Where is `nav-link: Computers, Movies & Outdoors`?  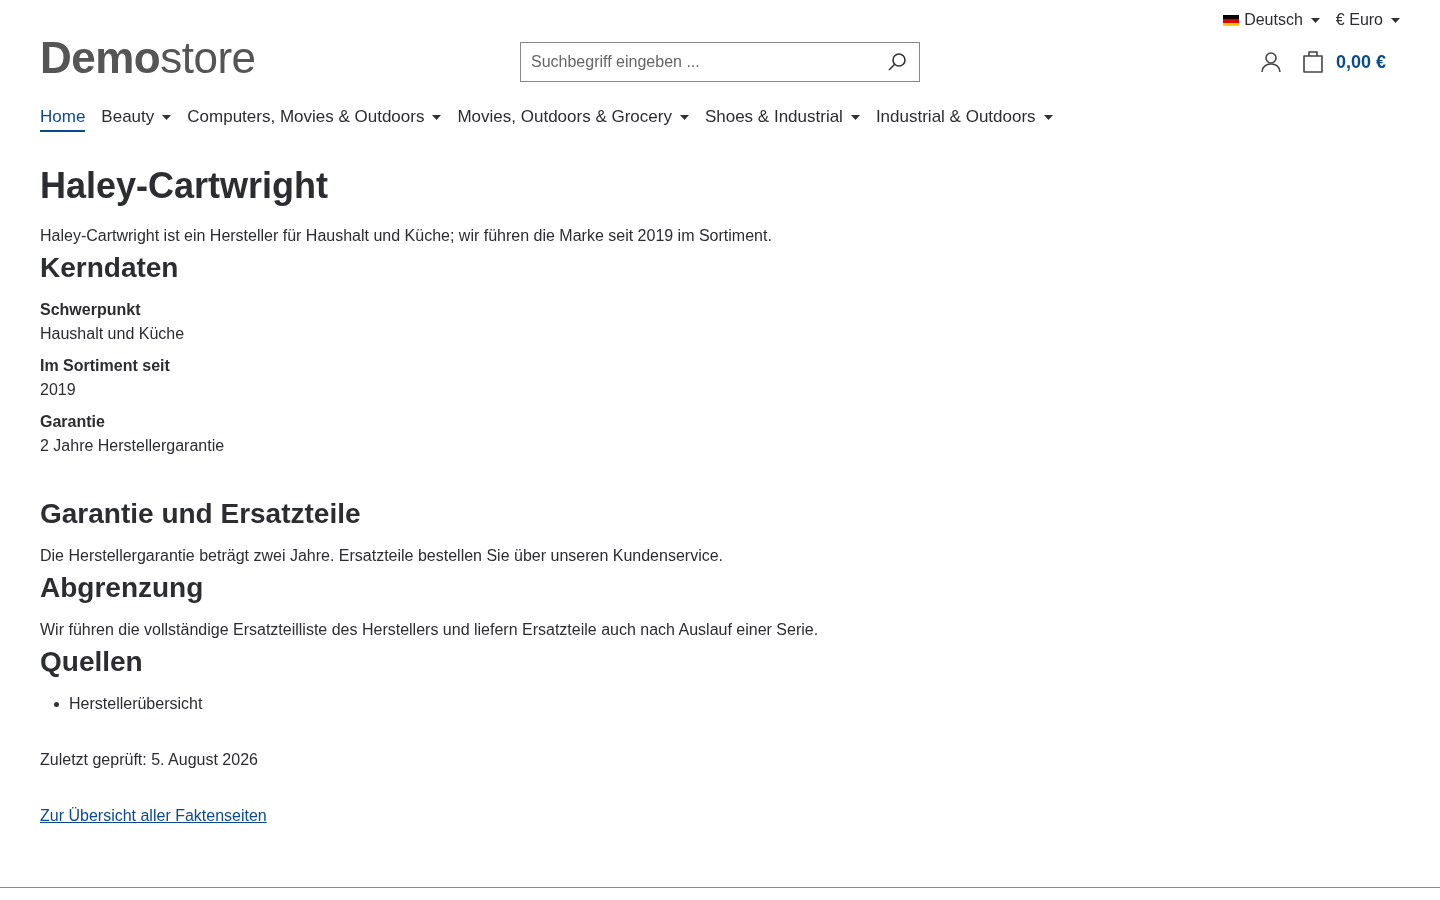 nav-link: Computers, Movies & Outdoors is located at coordinates (314, 119).